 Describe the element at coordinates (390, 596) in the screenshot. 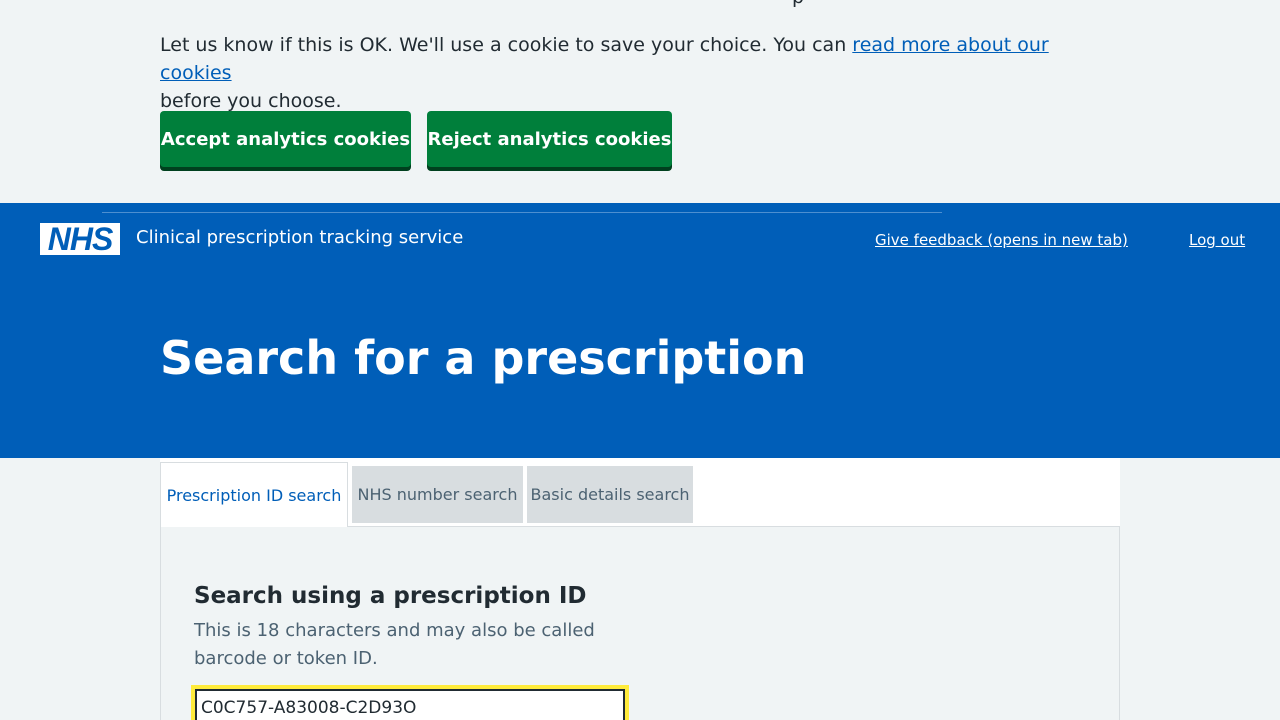

I see `search-form-heading: Search using a prescription ID` at that location.